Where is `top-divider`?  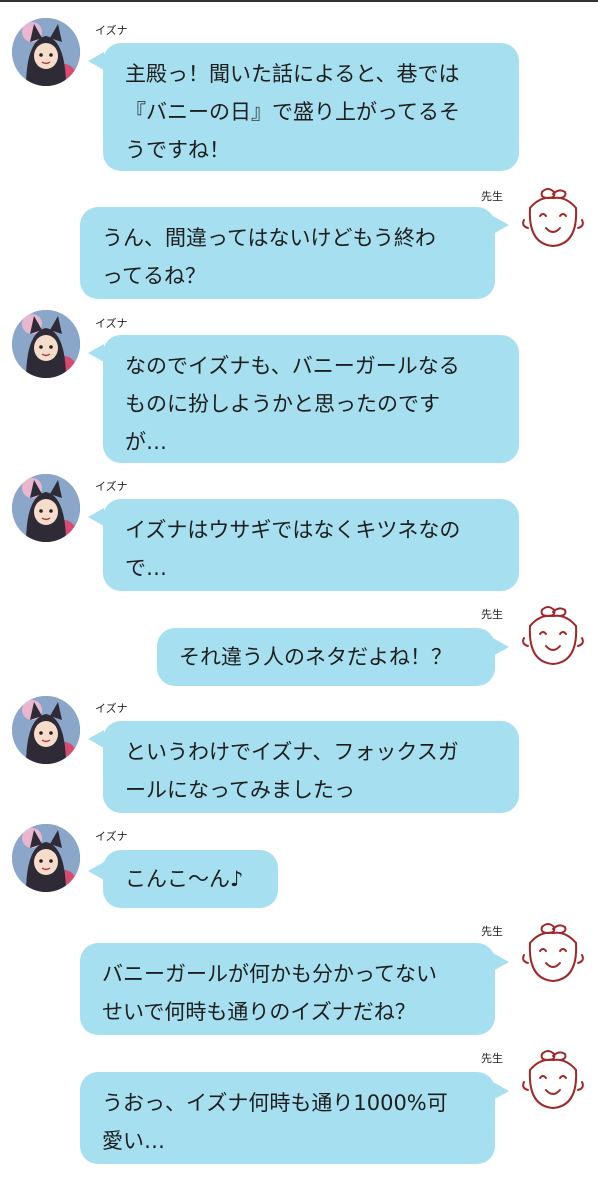
top-divider is located at coordinates (299, 1).